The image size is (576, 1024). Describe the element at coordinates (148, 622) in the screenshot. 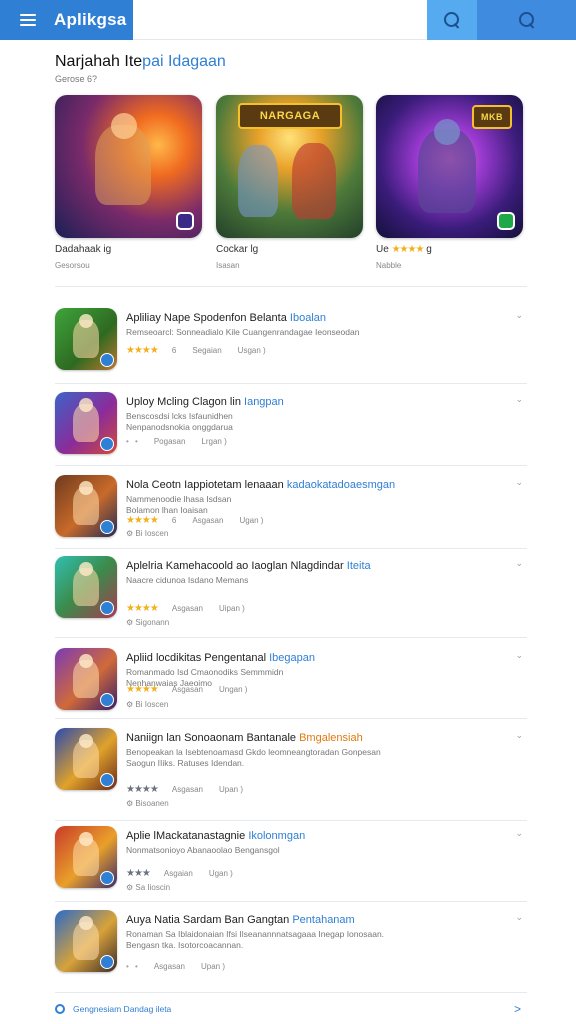

I see `item-extra: ⚙ Sigonann` at that location.